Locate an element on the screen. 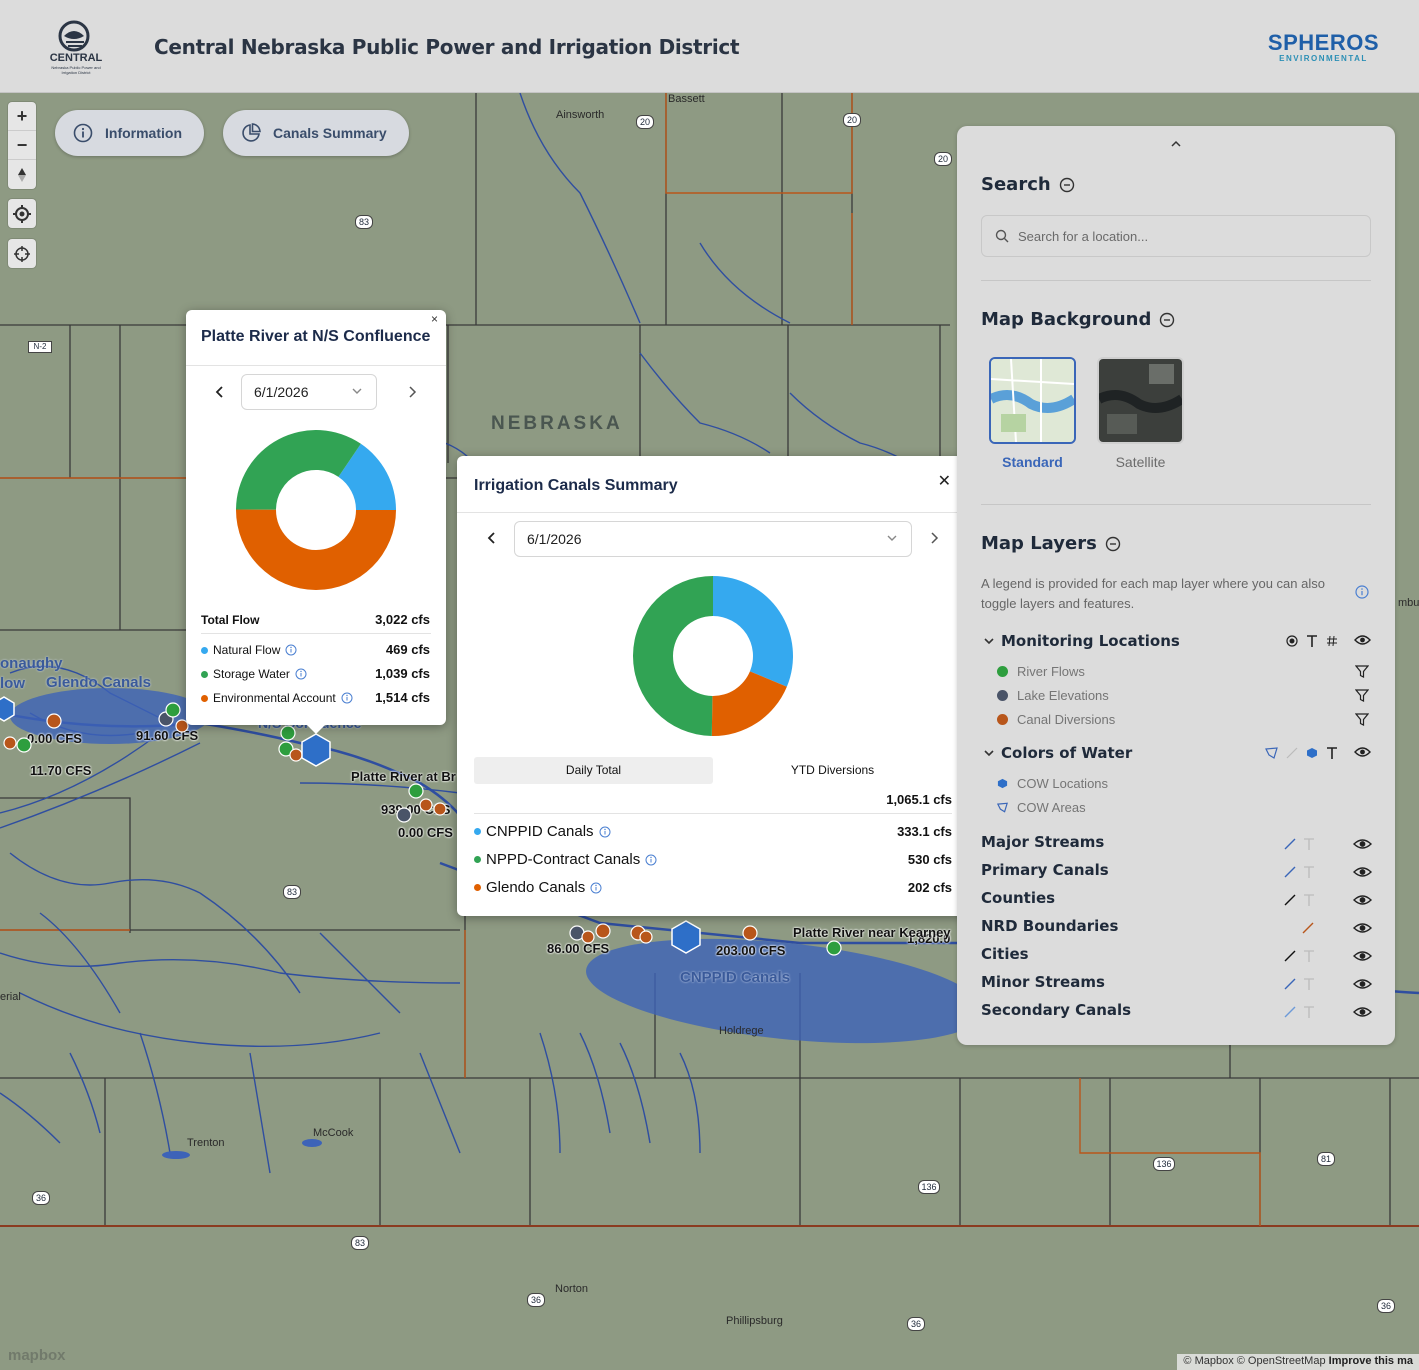 The image size is (1419, 1370). zoom-controls: + − is located at coordinates (22, 145).